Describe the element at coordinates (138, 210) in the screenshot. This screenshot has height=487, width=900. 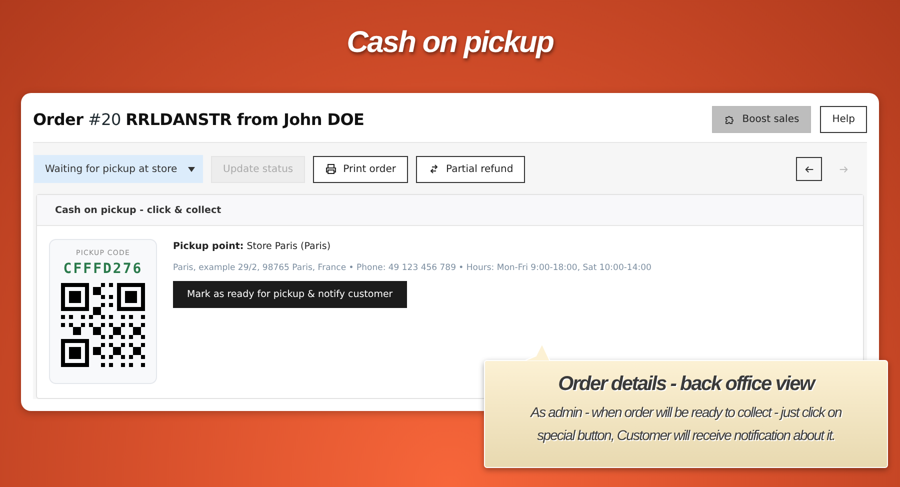
I see `panel-title: Cash on pickup - click & collect` at that location.